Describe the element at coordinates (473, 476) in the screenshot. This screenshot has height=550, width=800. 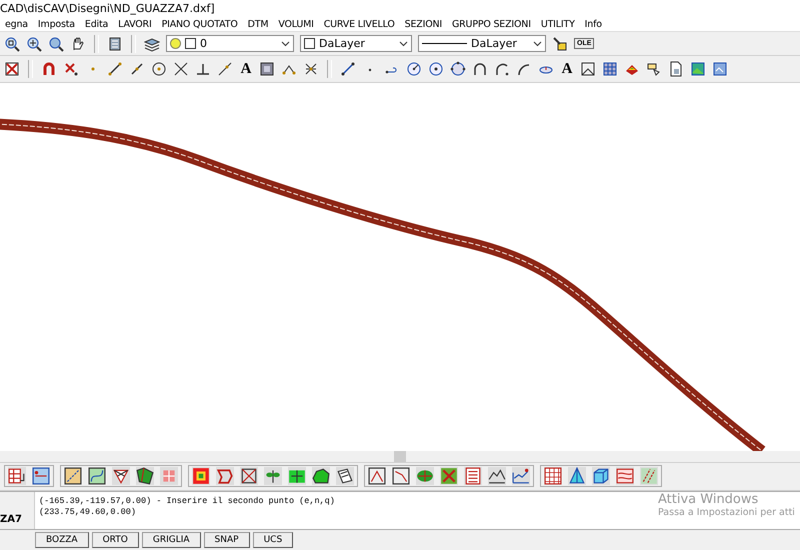
I see `list-icon` at that location.